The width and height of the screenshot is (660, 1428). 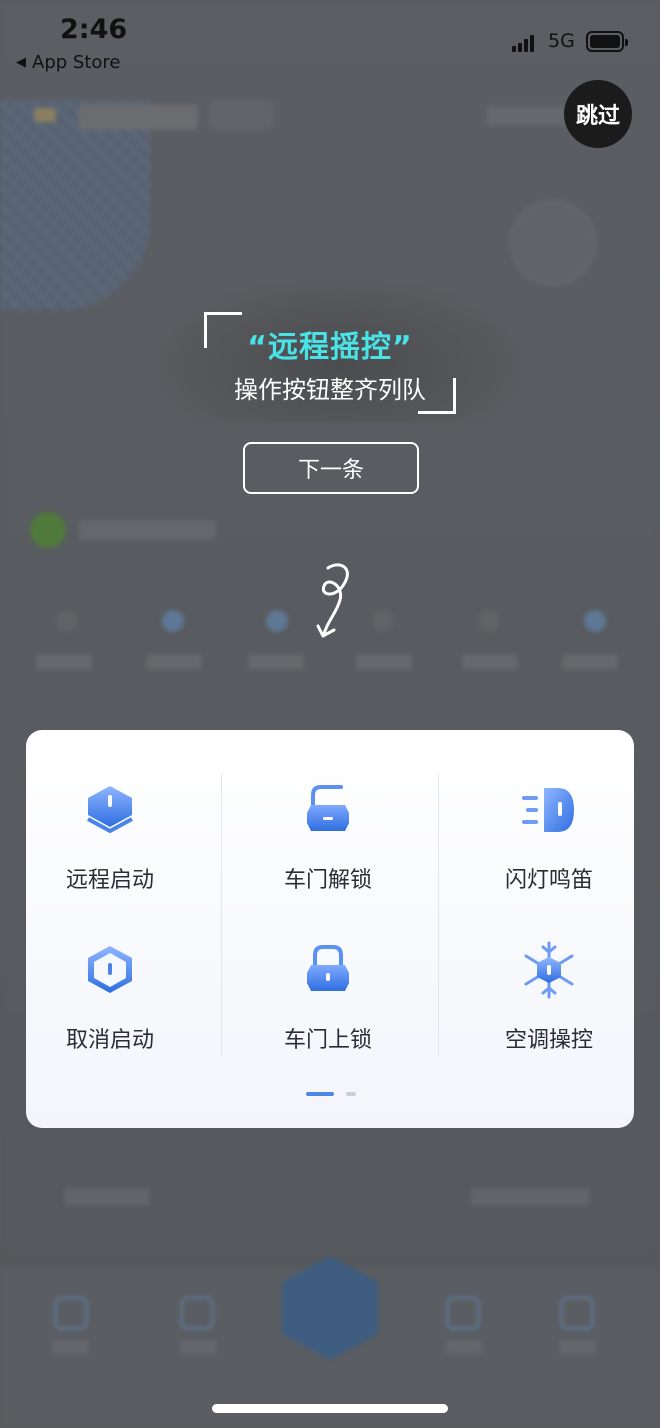 I want to click on back-triangle-icon: ◀, so click(x=21, y=62).